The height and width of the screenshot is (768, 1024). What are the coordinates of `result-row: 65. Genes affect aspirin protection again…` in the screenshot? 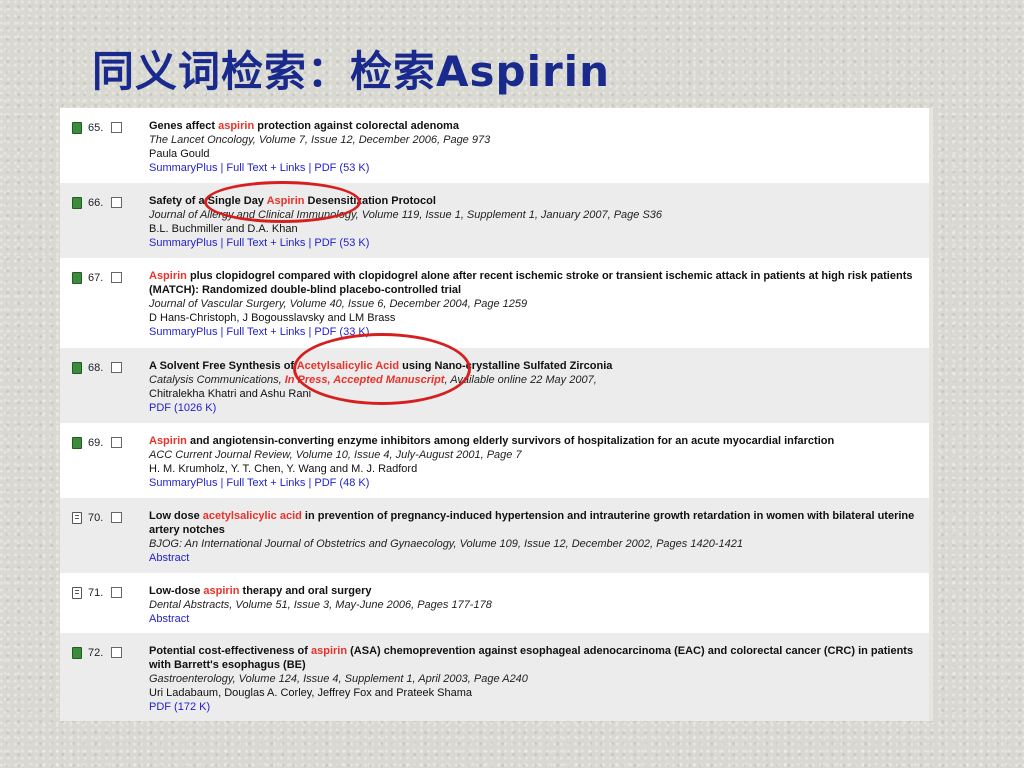 It's located at (494, 145).